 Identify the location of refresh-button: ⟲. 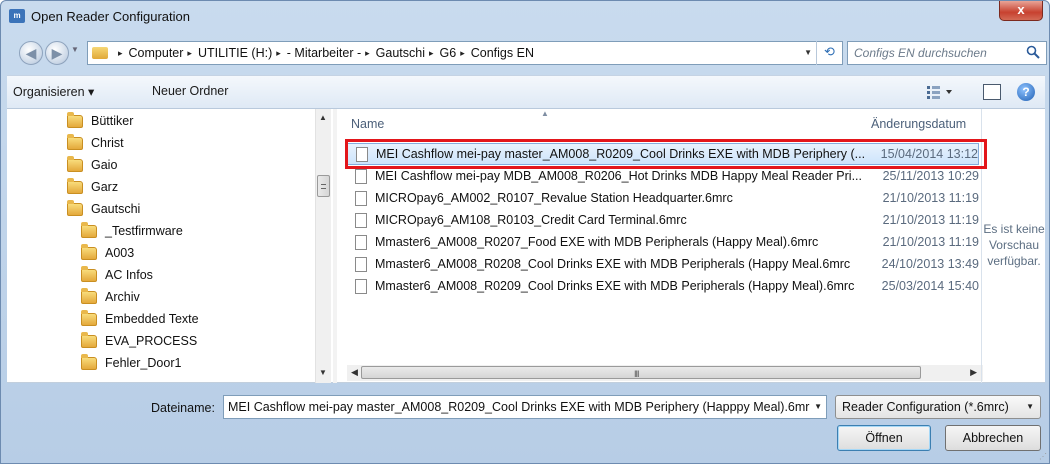
(829, 53).